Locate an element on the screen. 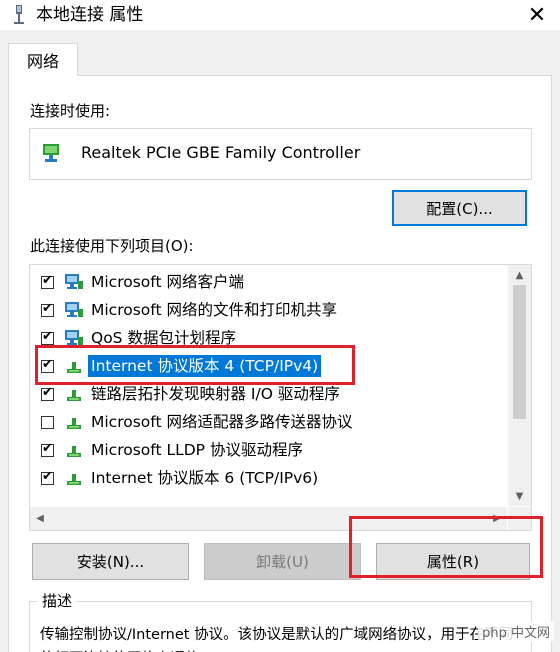 This screenshot has height=652, width=560. list-item: ✔ 链路层拓扑发现映射器 I/O 驱动程序 is located at coordinates (268, 395).